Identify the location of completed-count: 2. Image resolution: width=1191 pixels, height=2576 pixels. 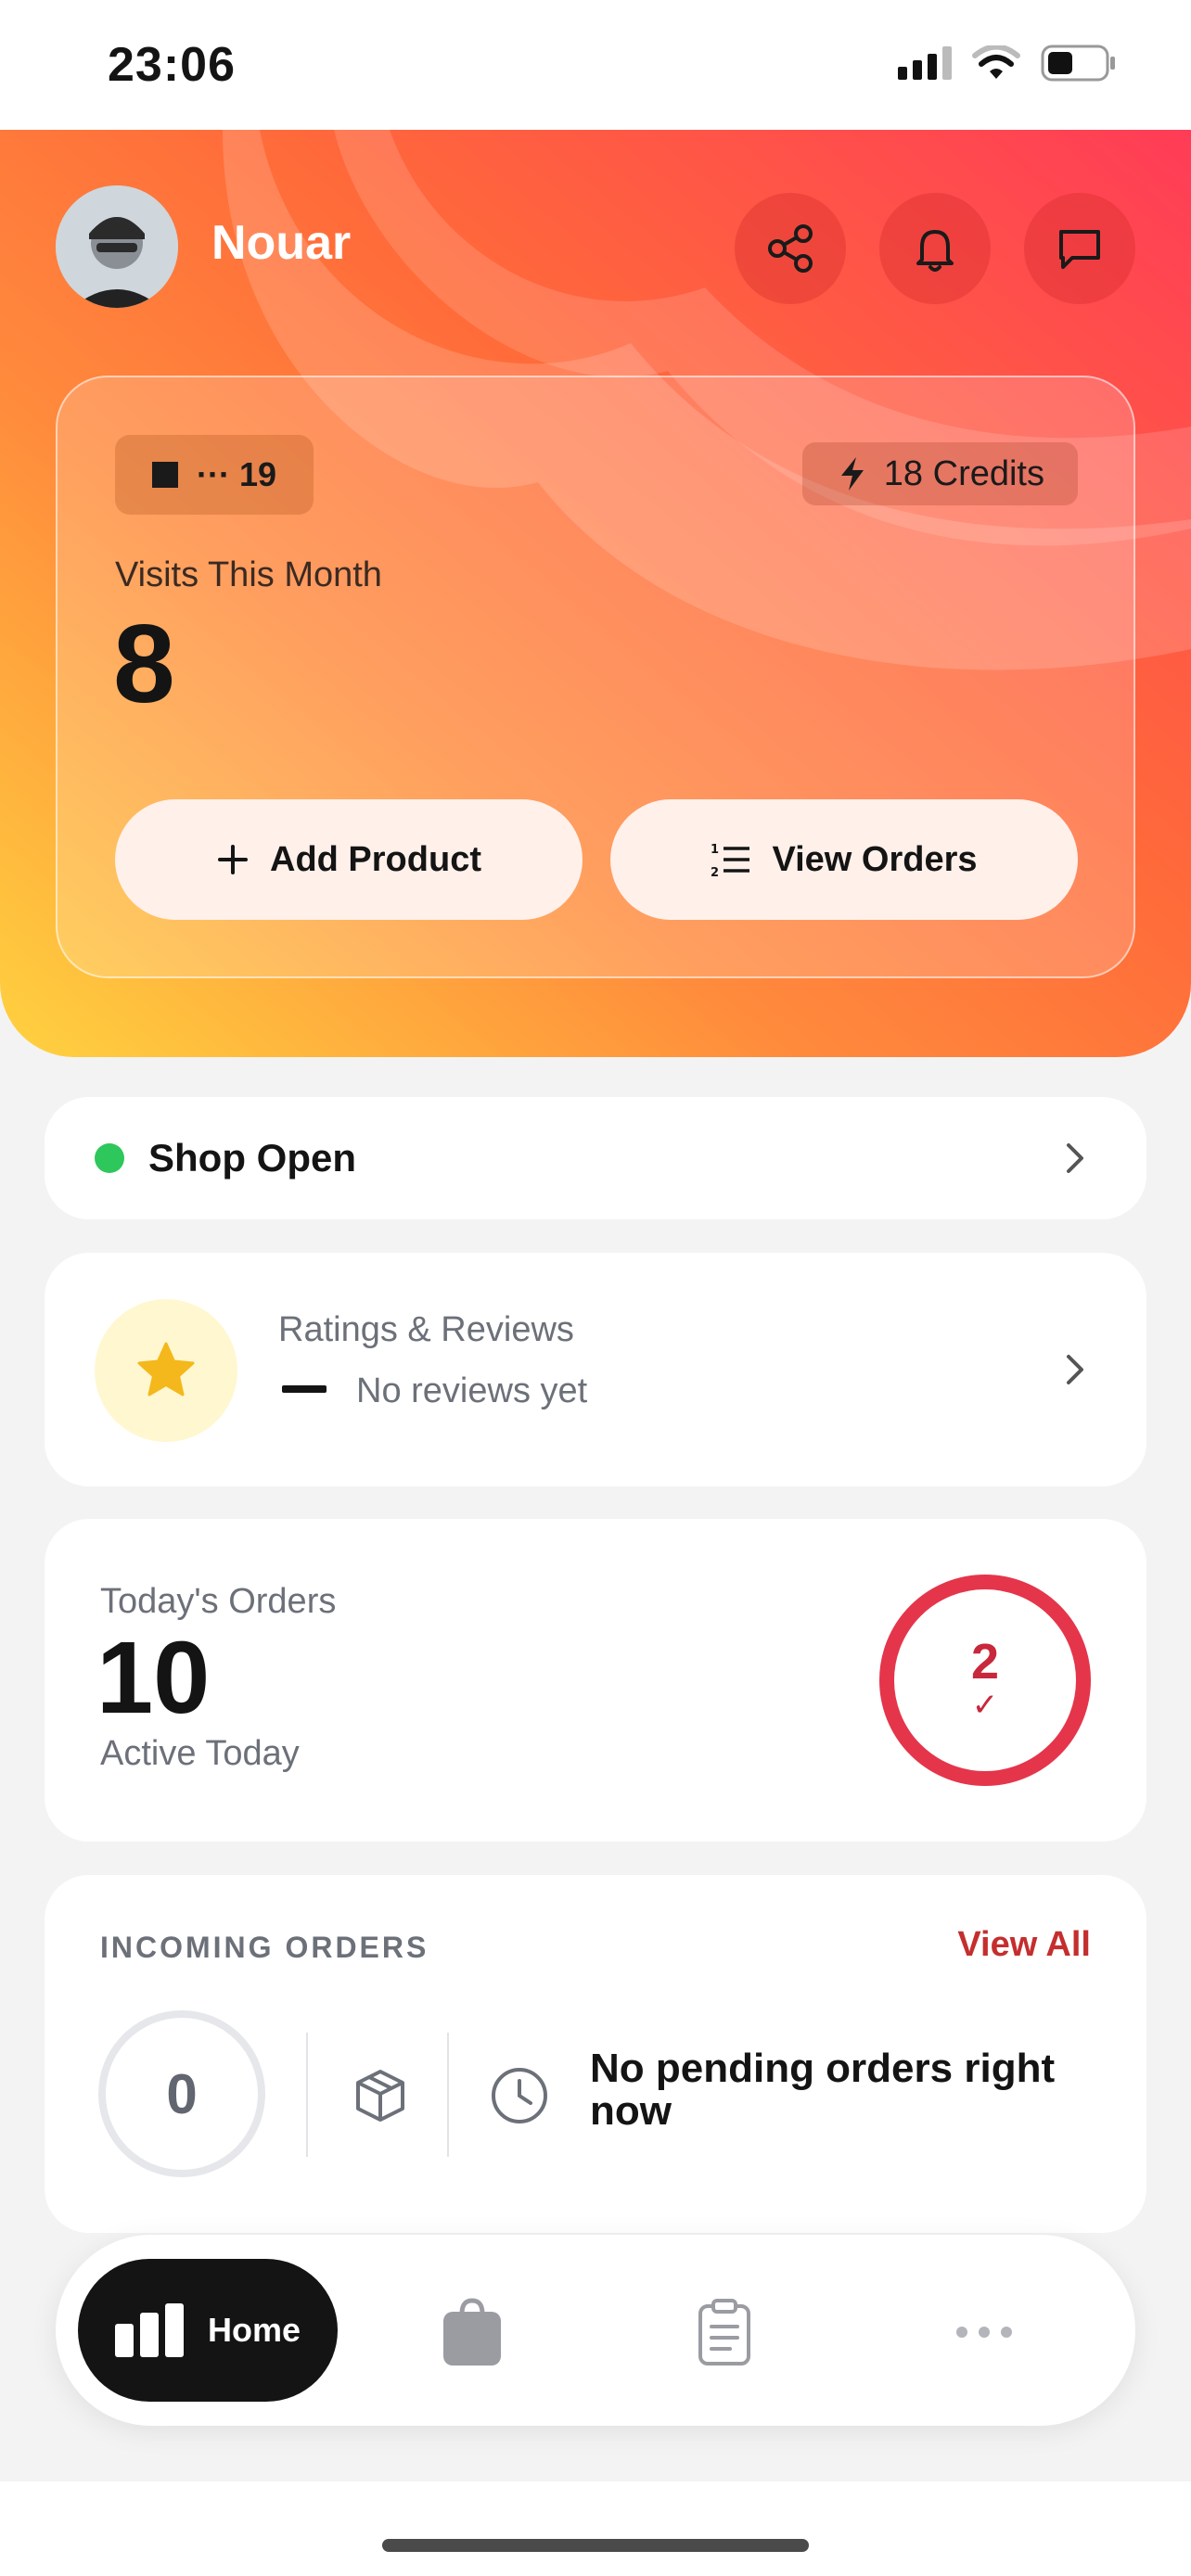
(985, 1662).